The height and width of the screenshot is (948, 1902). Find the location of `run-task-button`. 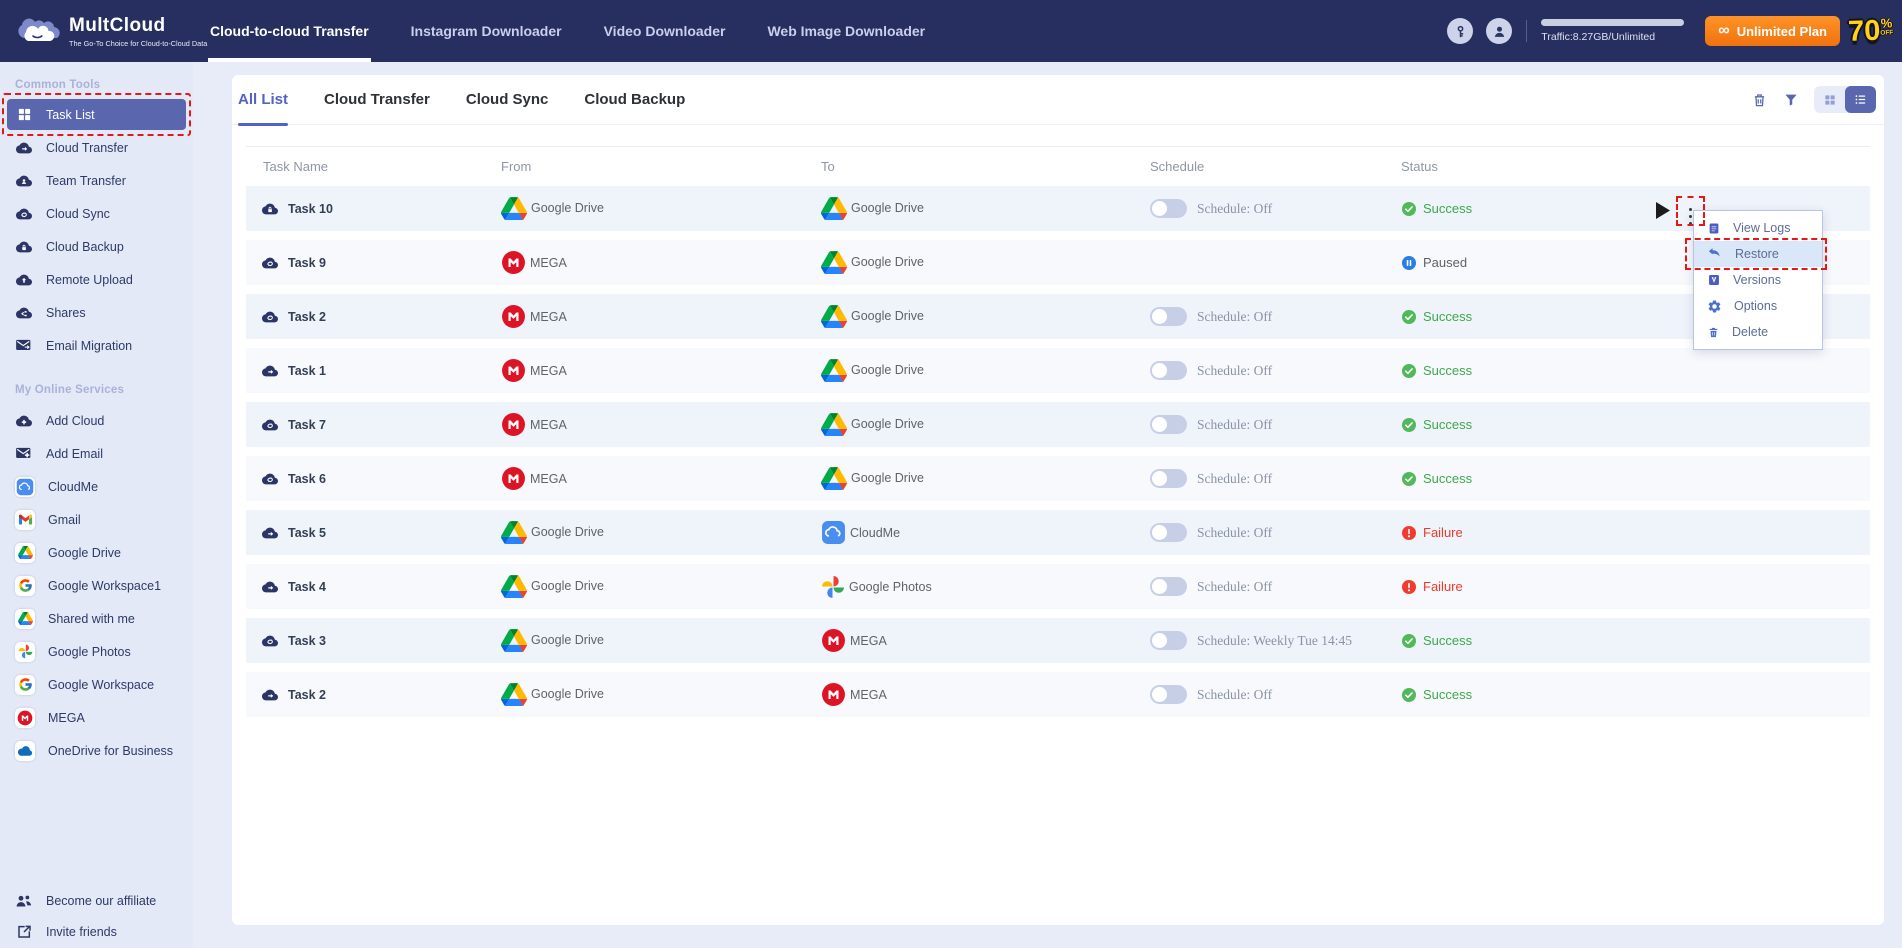

run-task-button is located at coordinates (1662, 213).